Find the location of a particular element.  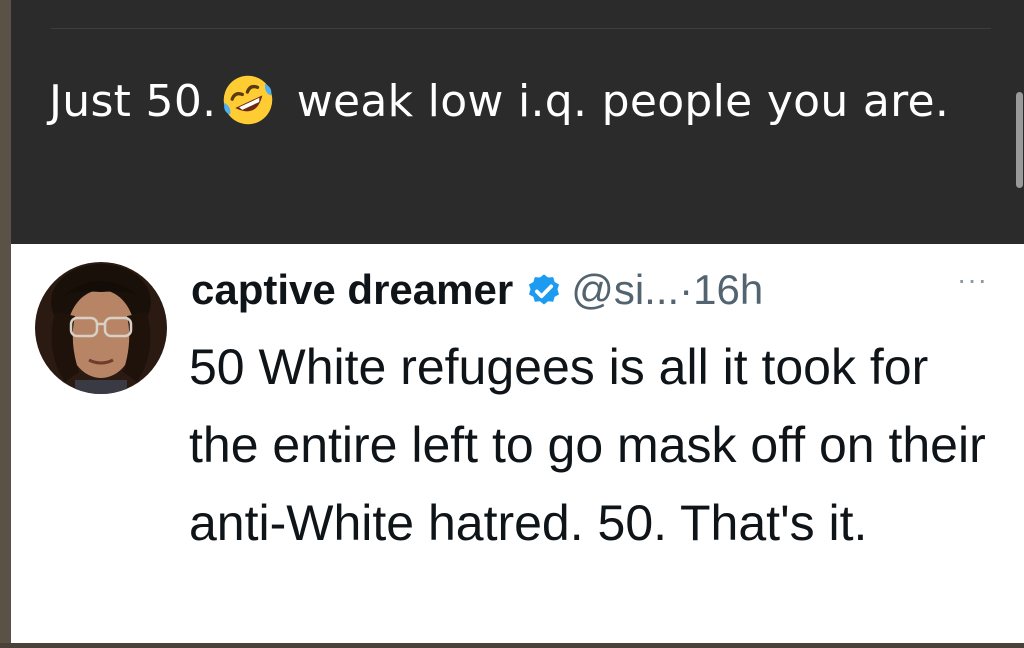

scrollbar is located at coordinates (1019, 140).